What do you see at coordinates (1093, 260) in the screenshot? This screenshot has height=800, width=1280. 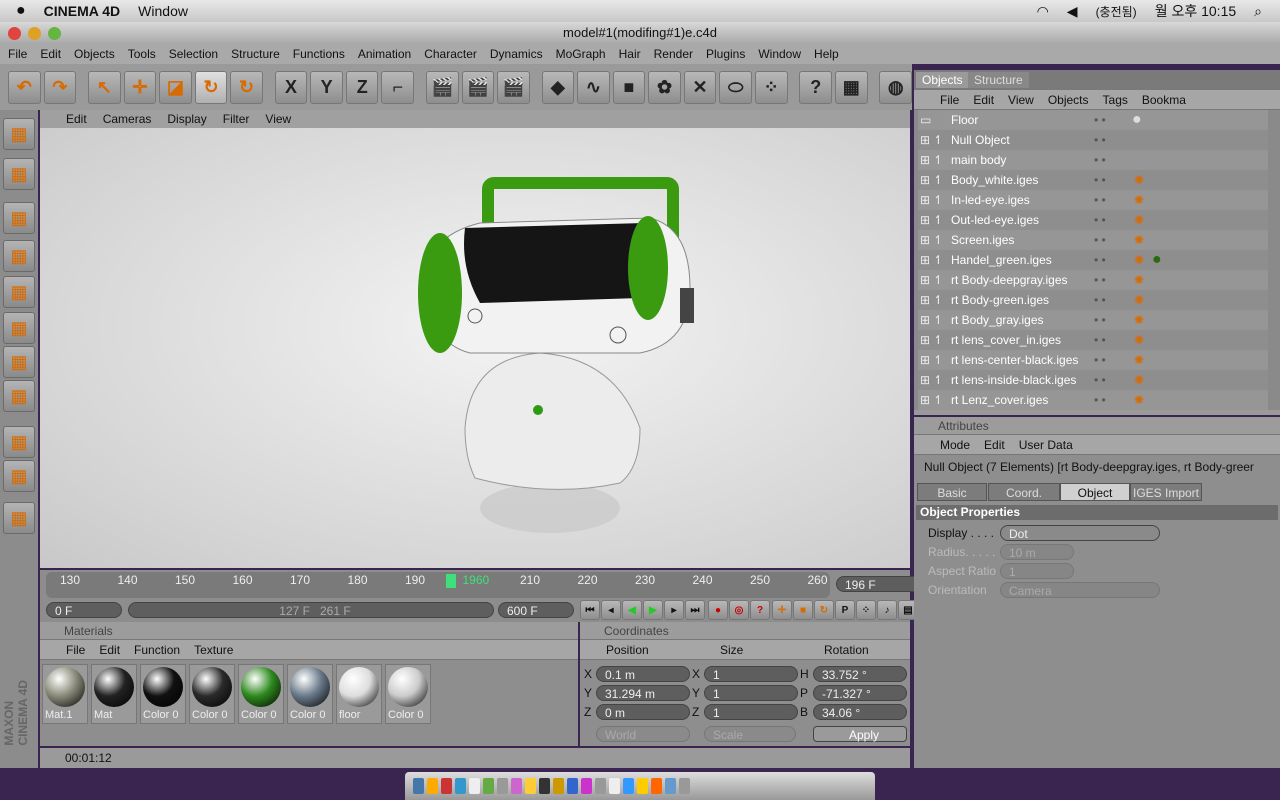 I see `object-row: Handel_green.iges ⊞ ↿ • • ✺ ●` at bounding box center [1093, 260].